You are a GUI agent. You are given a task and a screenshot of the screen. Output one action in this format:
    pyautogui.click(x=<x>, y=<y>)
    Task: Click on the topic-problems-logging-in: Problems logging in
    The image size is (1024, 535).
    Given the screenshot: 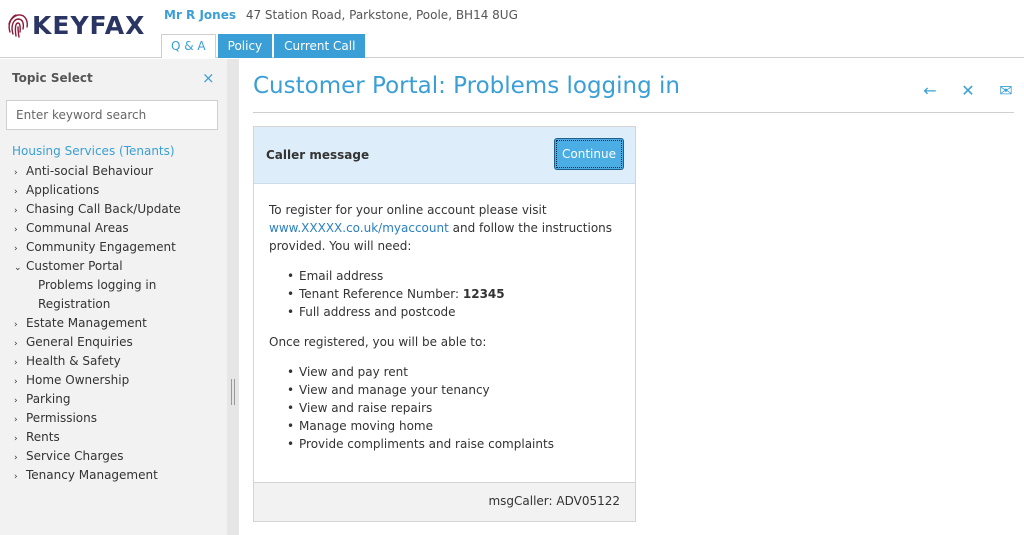 What is the action you would take?
    pyautogui.click(x=97, y=285)
    